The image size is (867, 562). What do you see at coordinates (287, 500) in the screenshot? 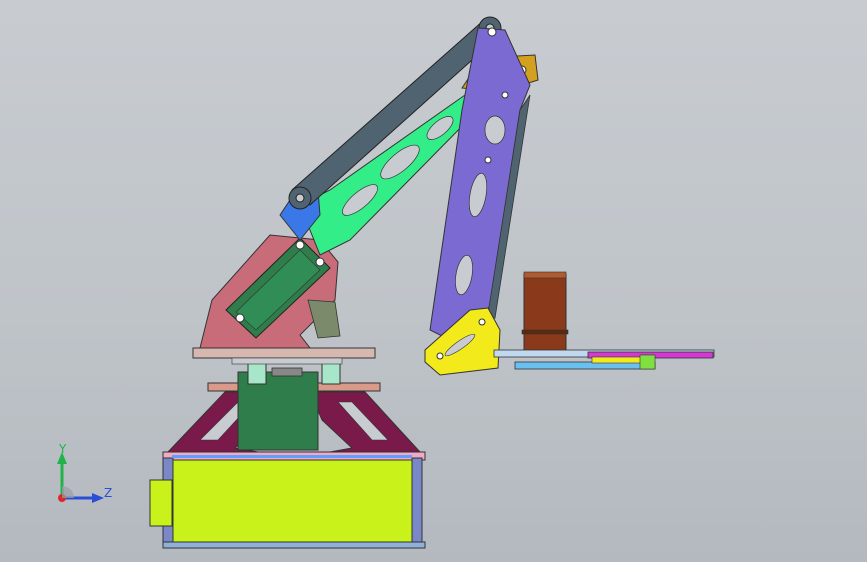
I see `base-box` at bounding box center [287, 500].